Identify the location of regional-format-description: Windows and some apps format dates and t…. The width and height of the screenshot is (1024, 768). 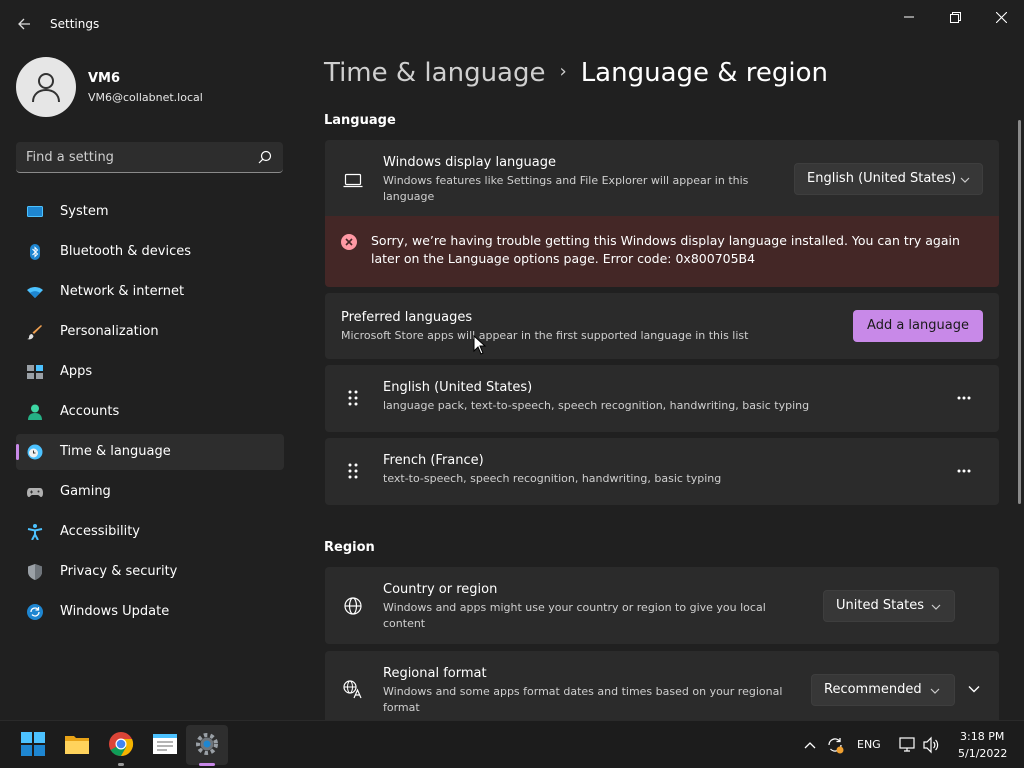
(583, 699).